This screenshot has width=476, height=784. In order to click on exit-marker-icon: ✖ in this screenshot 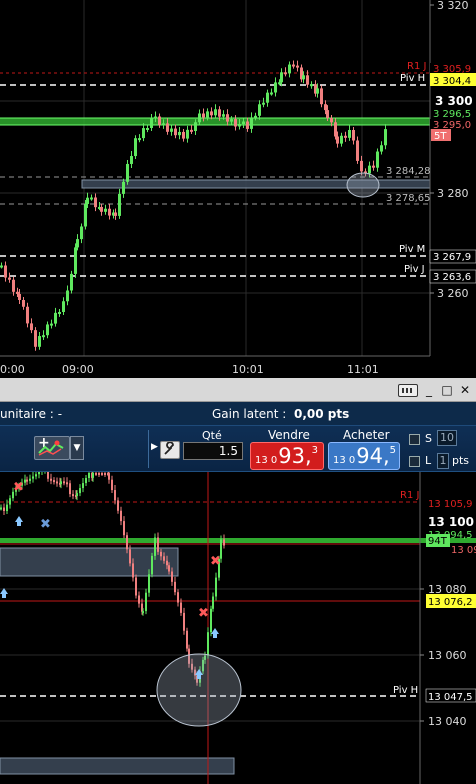, I will do `click(45, 524)`.